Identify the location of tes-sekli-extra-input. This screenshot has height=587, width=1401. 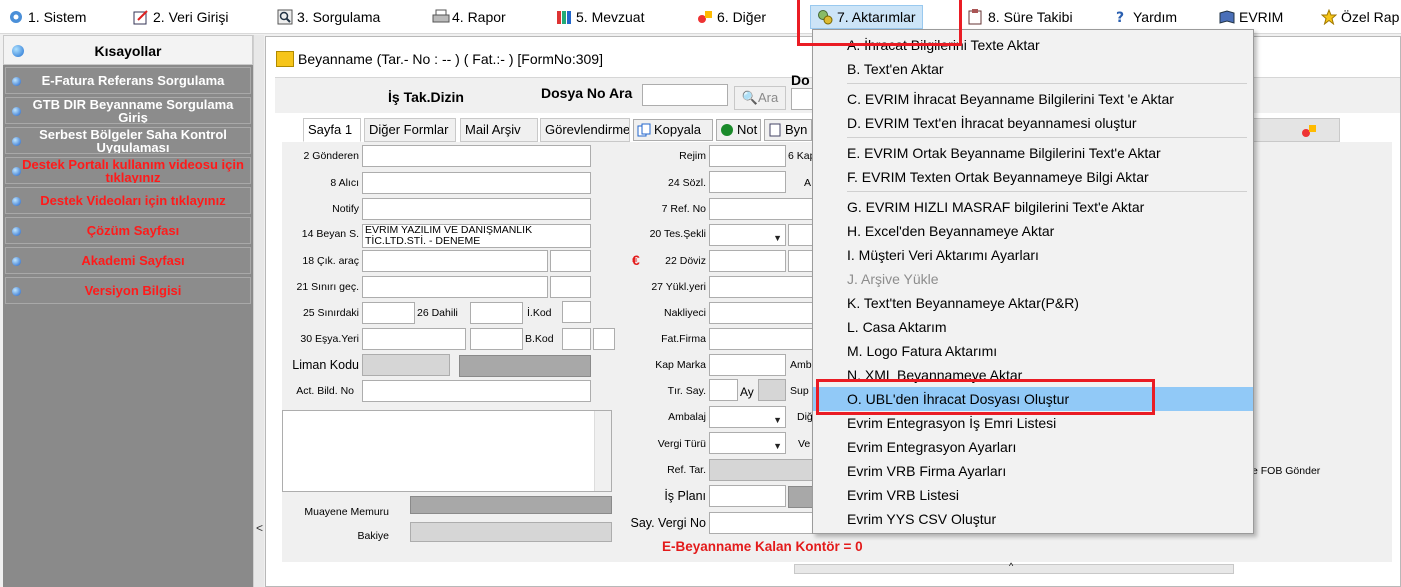
(800, 235).